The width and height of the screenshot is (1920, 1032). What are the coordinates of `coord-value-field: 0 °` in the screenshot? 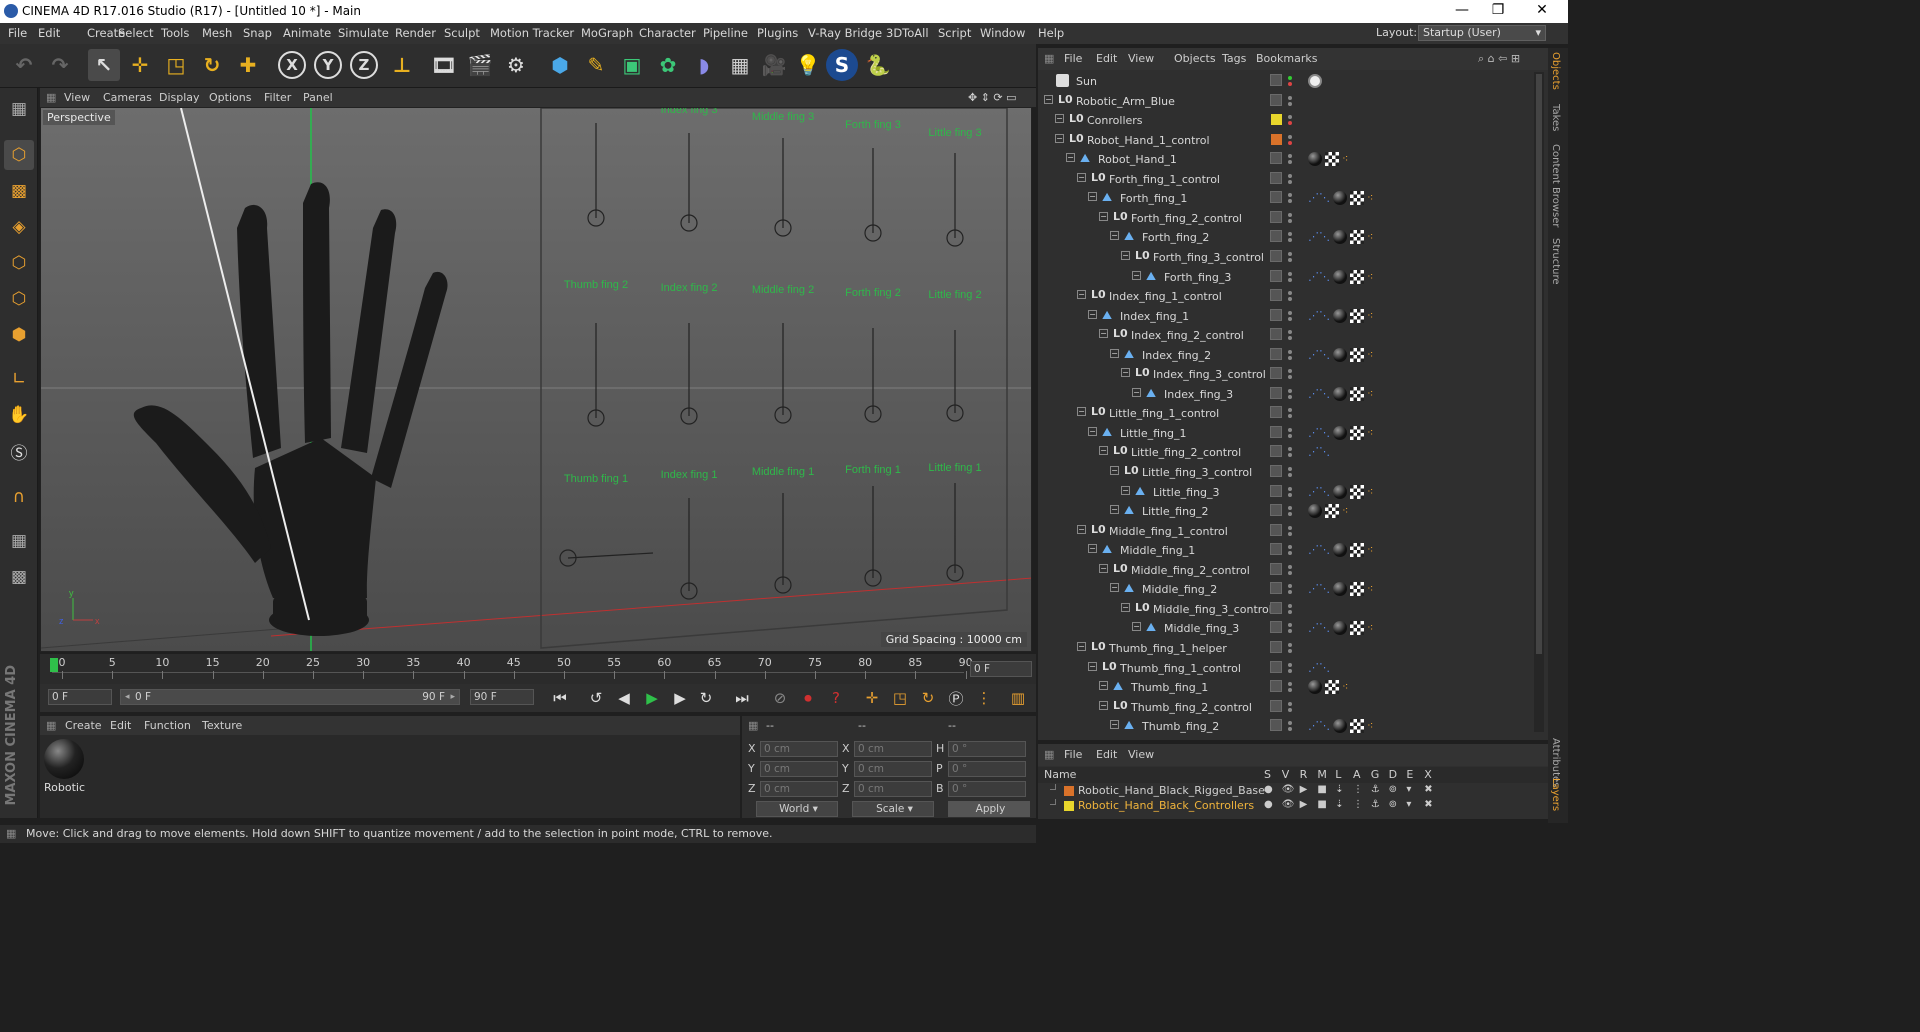 It's located at (987, 769).